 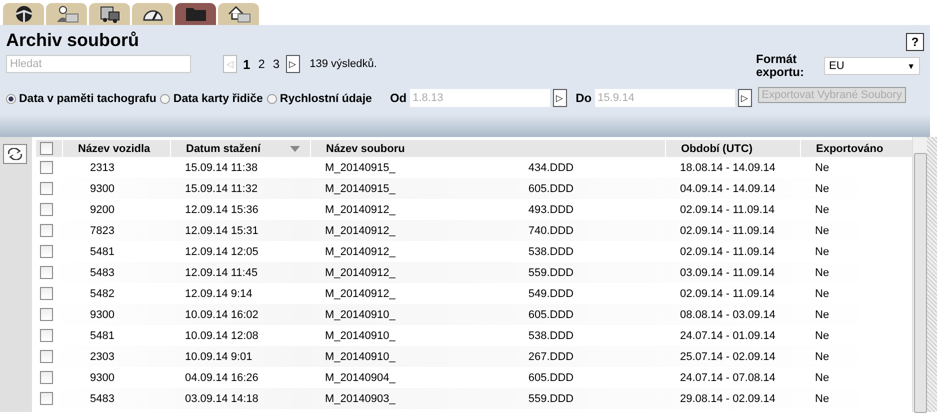 I want to click on steering-wheel-icon, so click(x=23, y=14).